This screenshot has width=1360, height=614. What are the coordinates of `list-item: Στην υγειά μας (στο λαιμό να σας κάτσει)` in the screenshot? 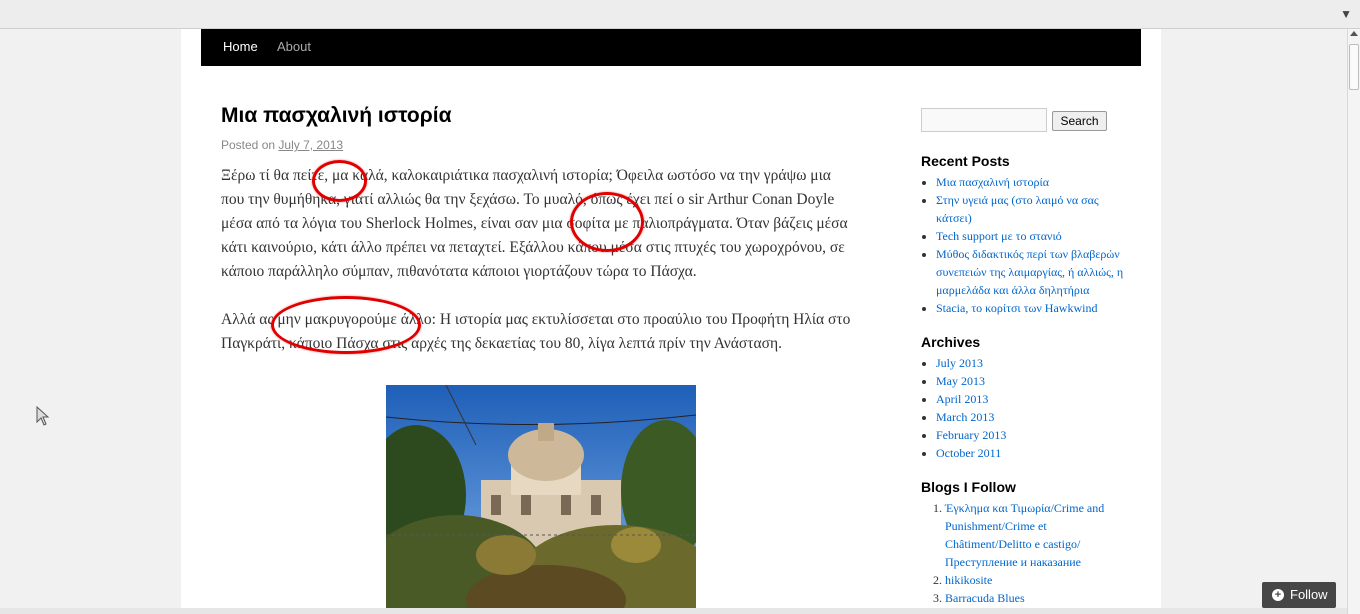 It's located at (1033, 209).